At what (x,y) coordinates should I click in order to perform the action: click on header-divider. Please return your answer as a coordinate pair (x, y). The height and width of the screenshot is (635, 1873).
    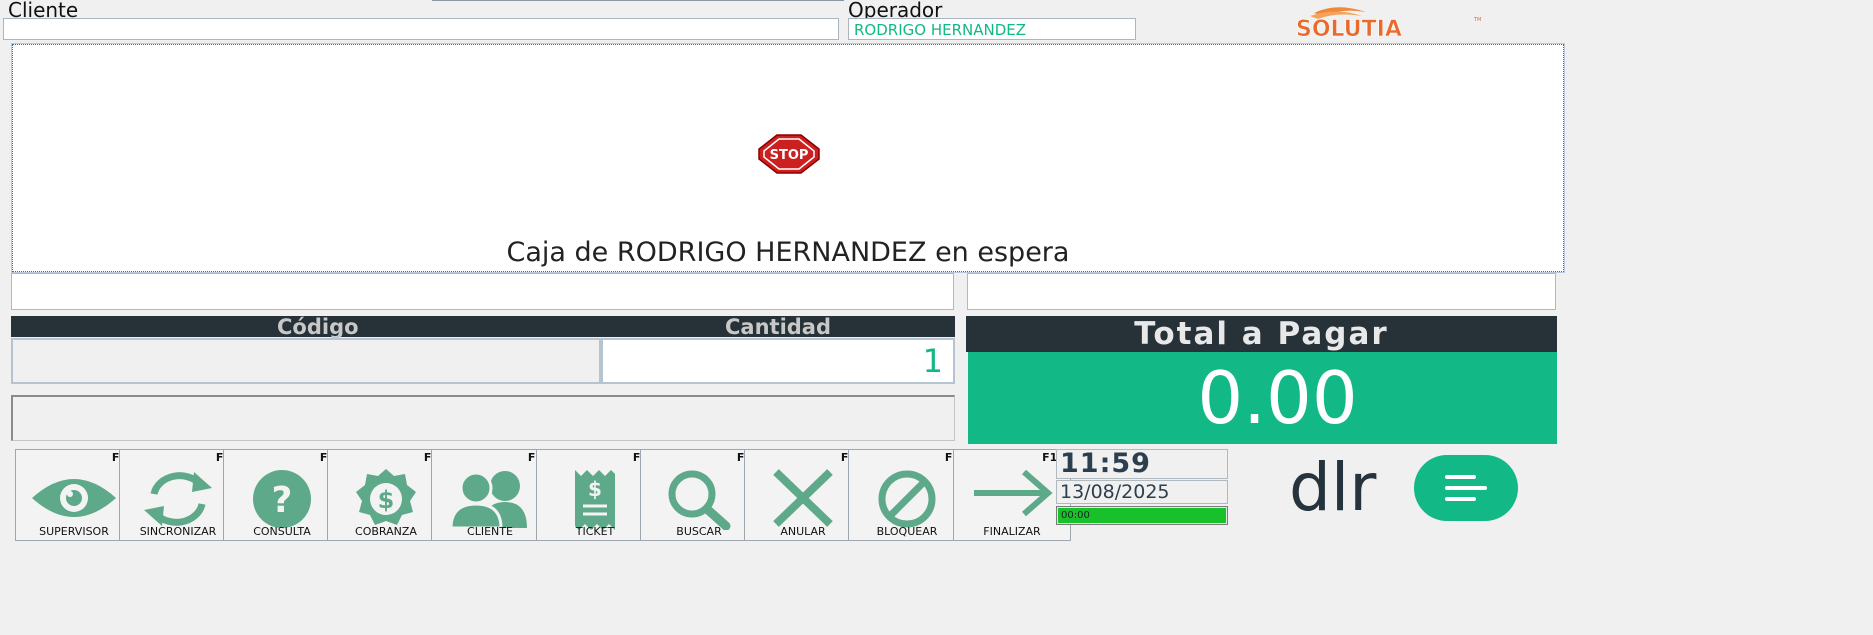
    Looking at the image, I should click on (638, 0).